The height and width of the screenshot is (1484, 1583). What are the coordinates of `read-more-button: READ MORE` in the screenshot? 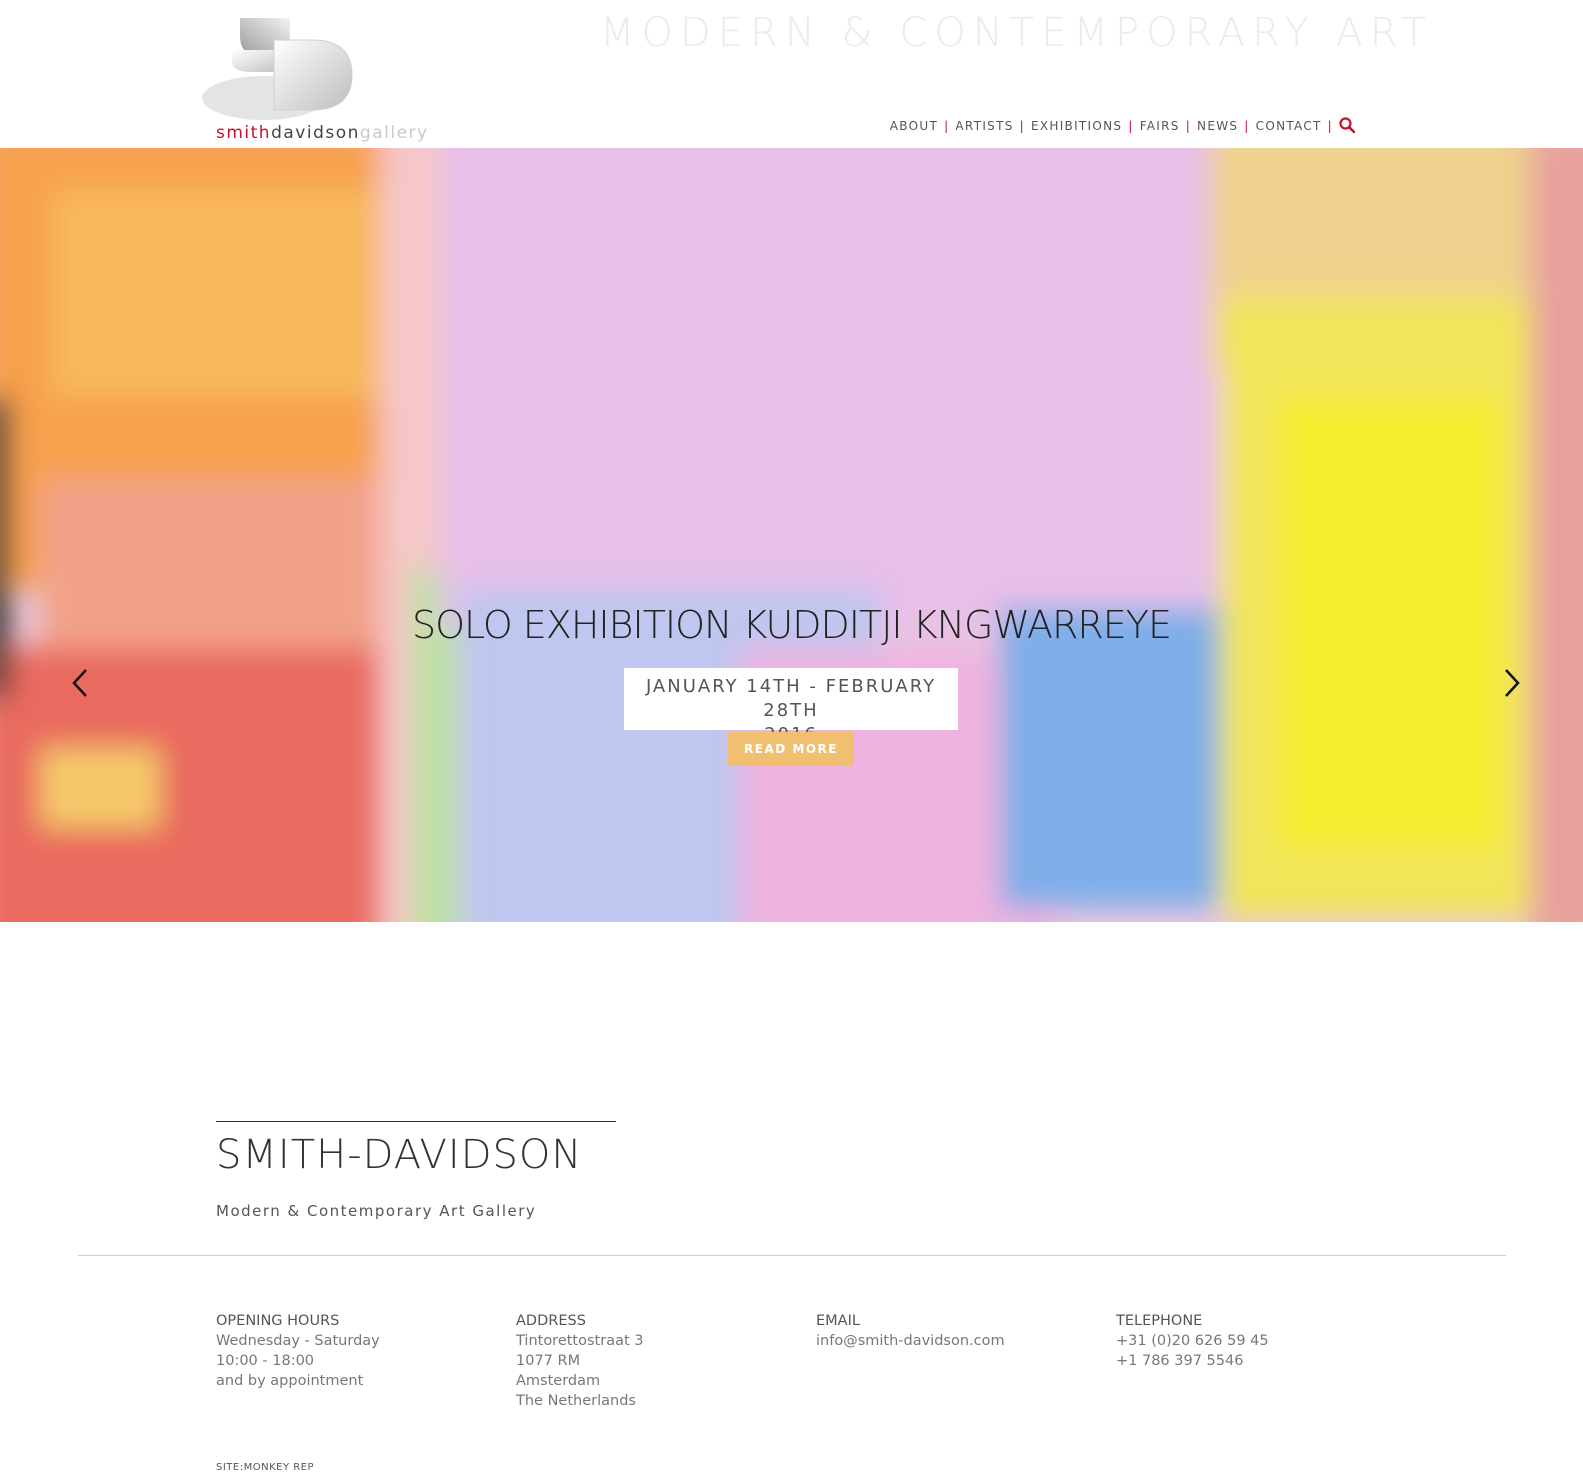 It's located at (791, 749).